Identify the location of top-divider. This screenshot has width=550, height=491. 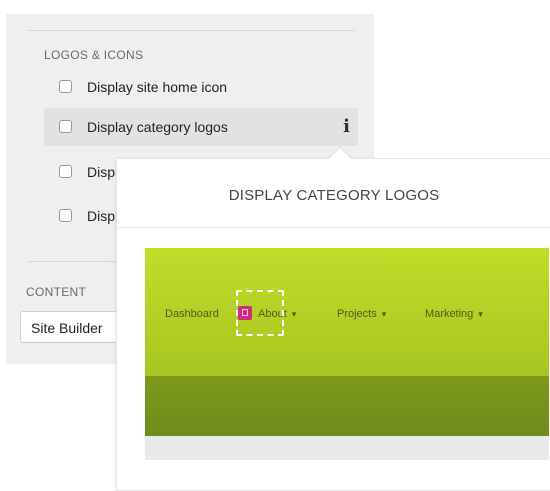
(191, 30).